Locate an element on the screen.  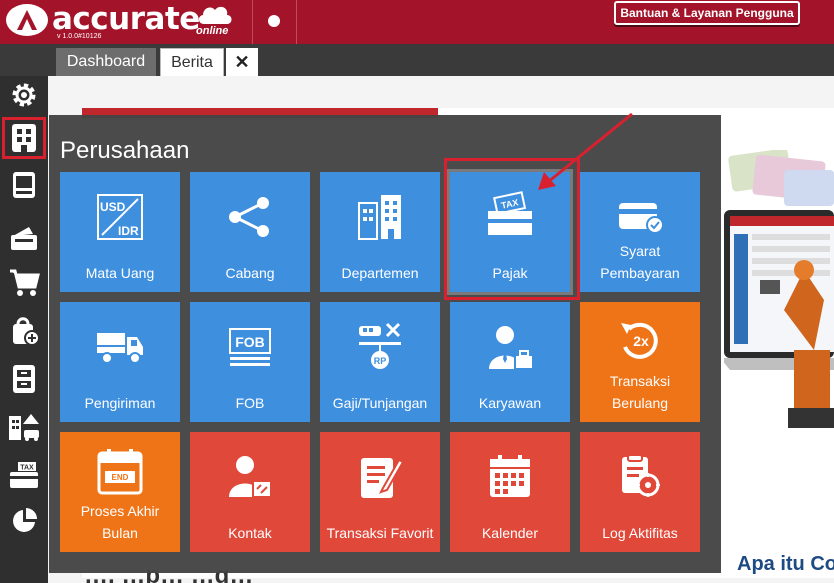
employee-icon is located at coordinates (510, 347).